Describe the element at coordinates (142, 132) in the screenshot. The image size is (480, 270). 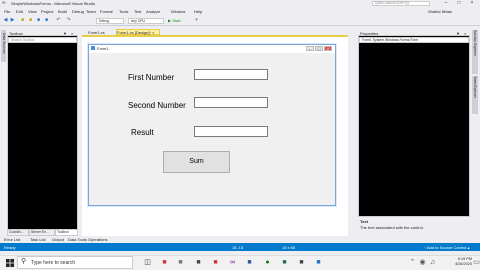
I see `result-label: Result` at that location.